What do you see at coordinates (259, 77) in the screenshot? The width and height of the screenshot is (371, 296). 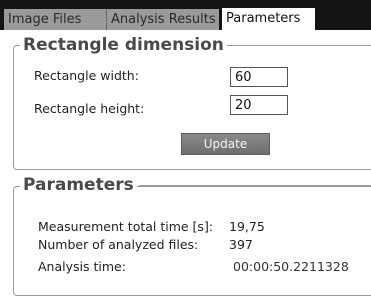 I see `rectangle-width-input` at bounding box center [259, 77].